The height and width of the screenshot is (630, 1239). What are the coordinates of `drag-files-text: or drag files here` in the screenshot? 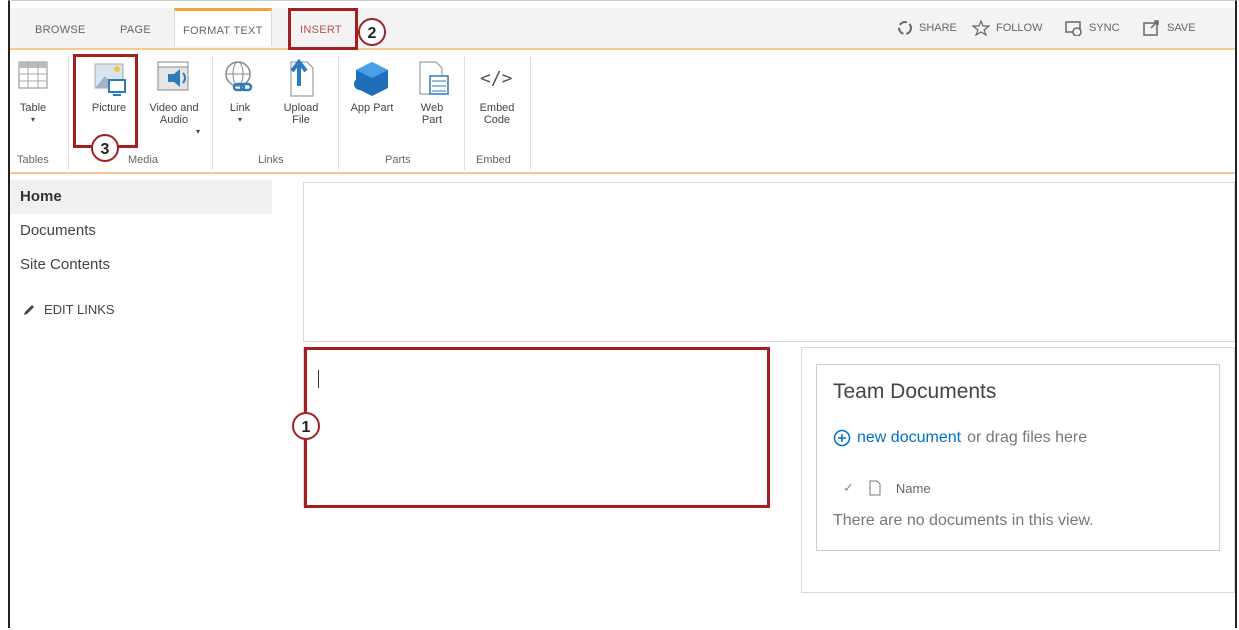 It's located at (1027, 437).